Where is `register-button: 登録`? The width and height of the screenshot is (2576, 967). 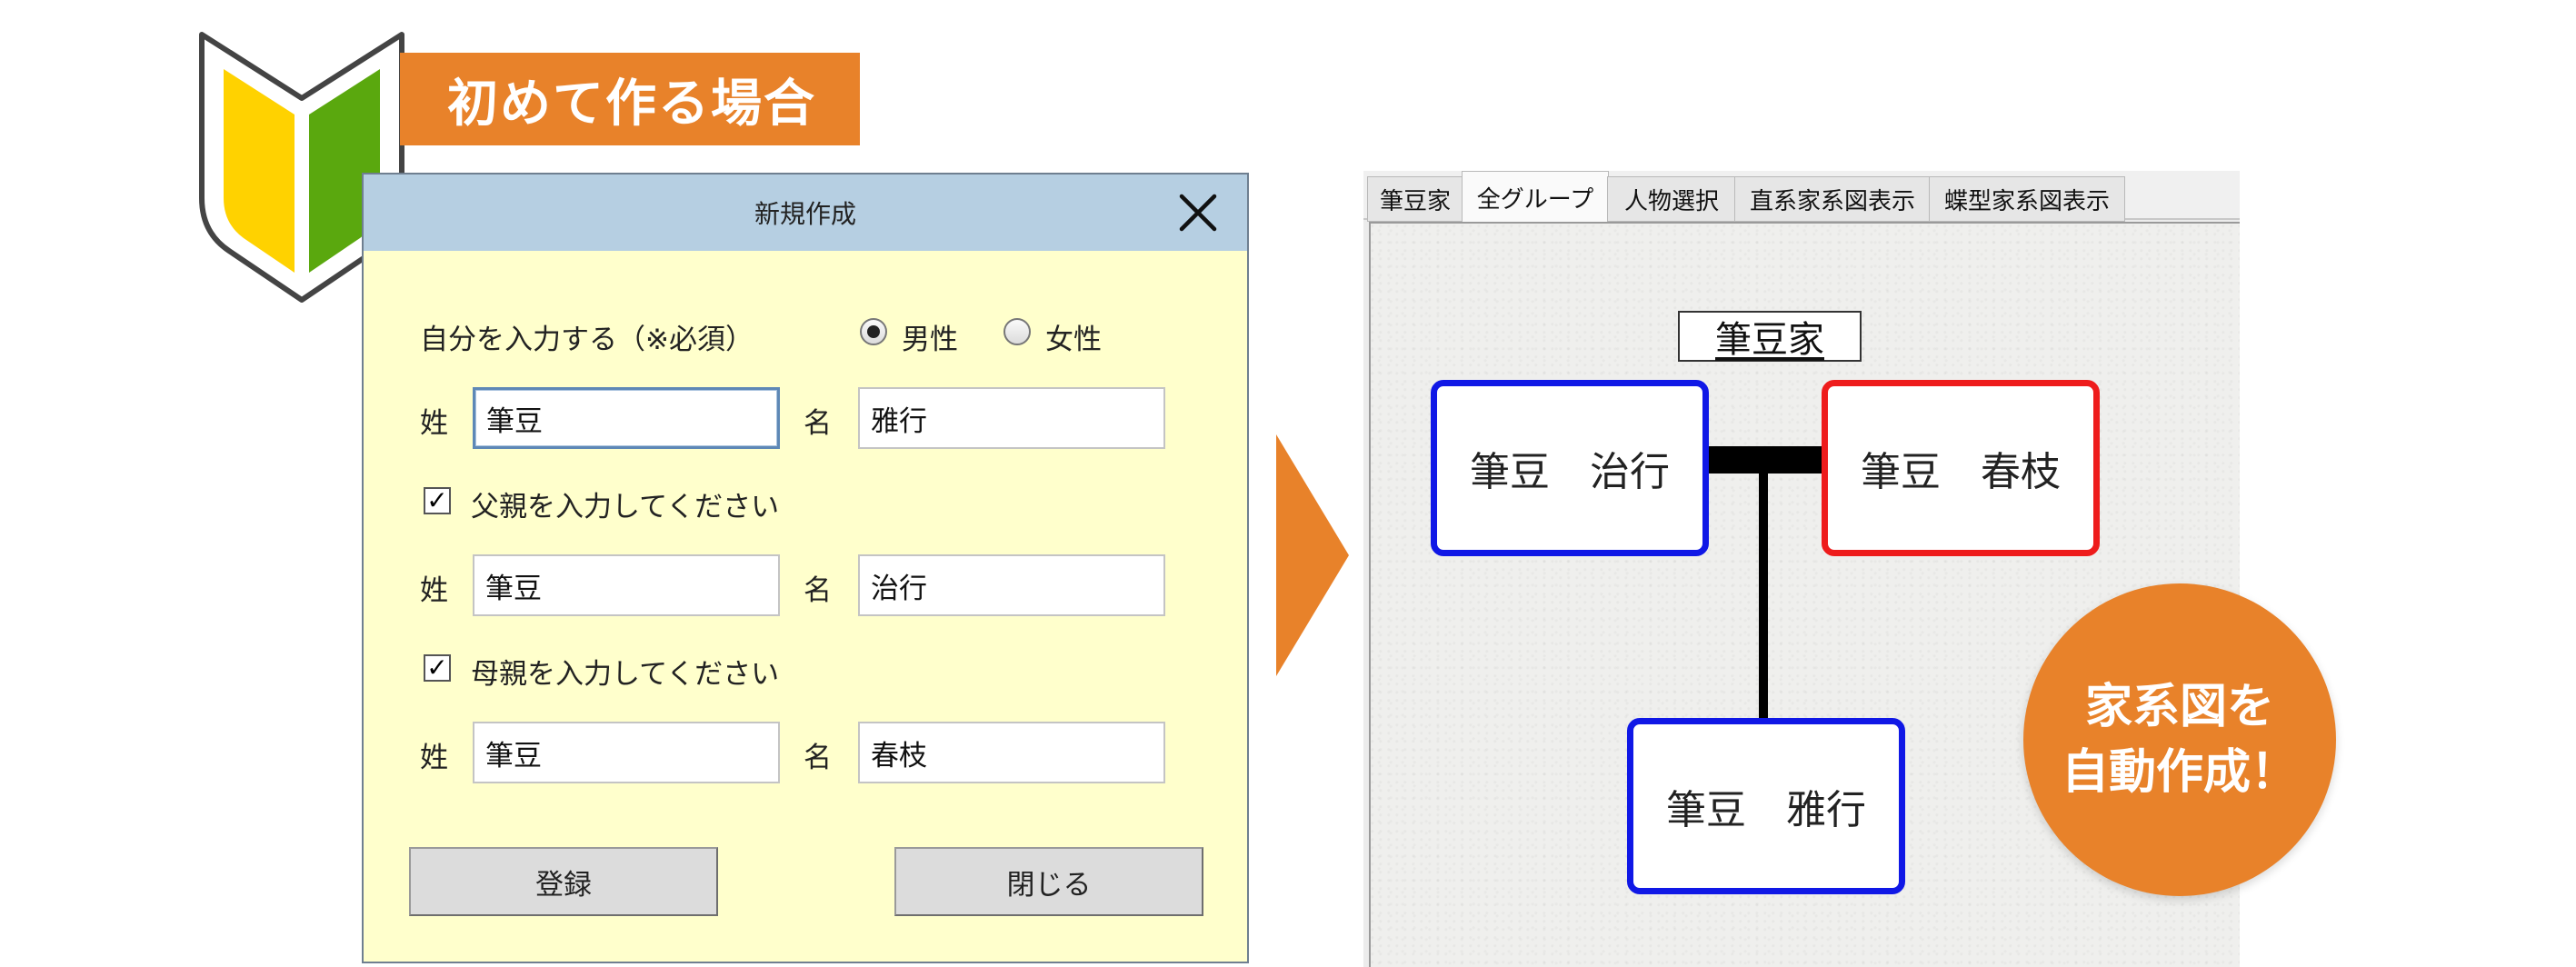
register-button: 登録 is located at coordinates (563, 881).